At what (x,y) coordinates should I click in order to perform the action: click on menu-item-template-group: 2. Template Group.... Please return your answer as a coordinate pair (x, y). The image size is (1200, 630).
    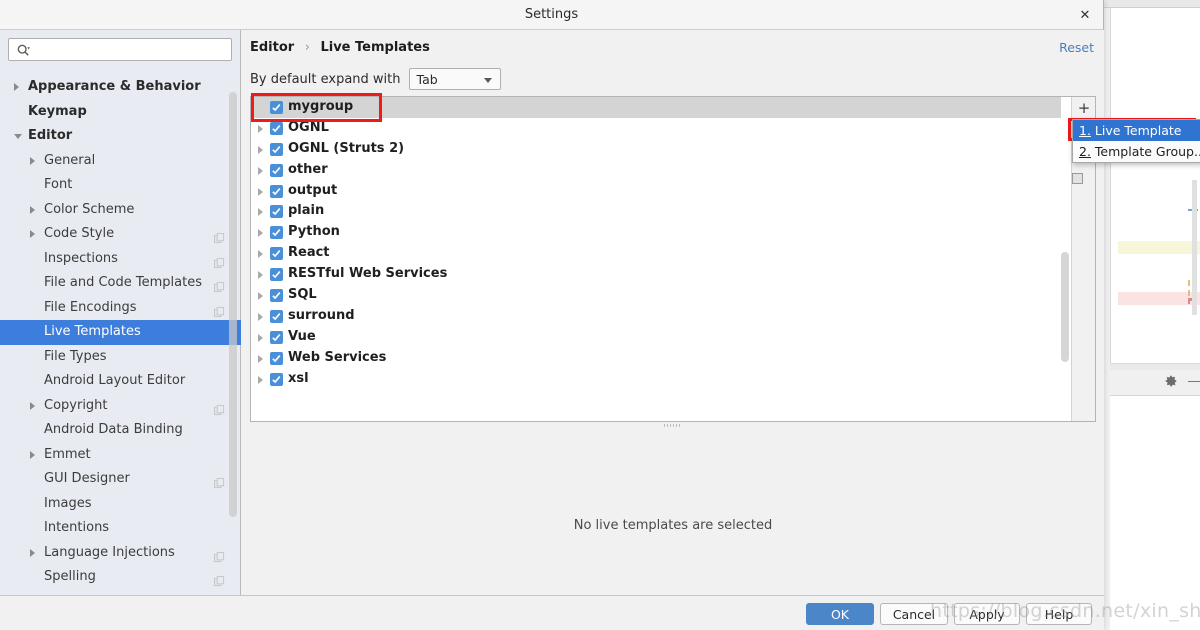
    Looking at the image, I should click on (1136, 151).